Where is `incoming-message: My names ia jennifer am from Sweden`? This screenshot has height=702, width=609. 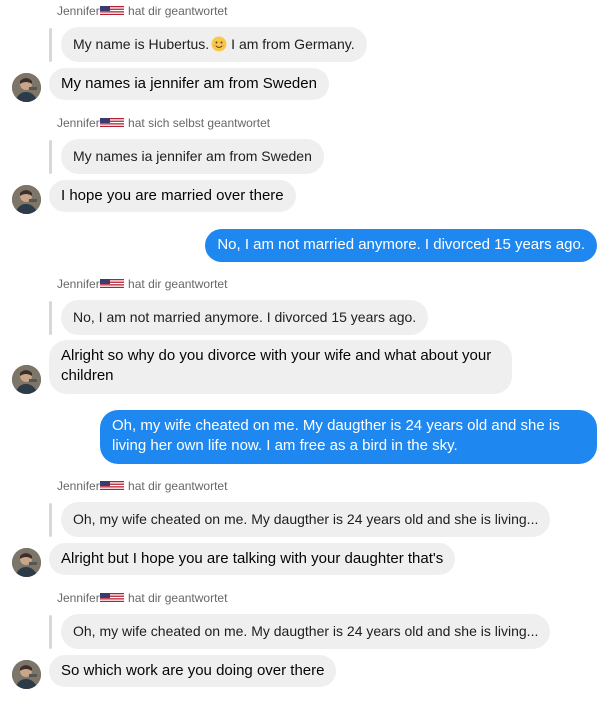
incoming-message: My names ia jennifer am from Sweden is located at coordinates (189, 84).